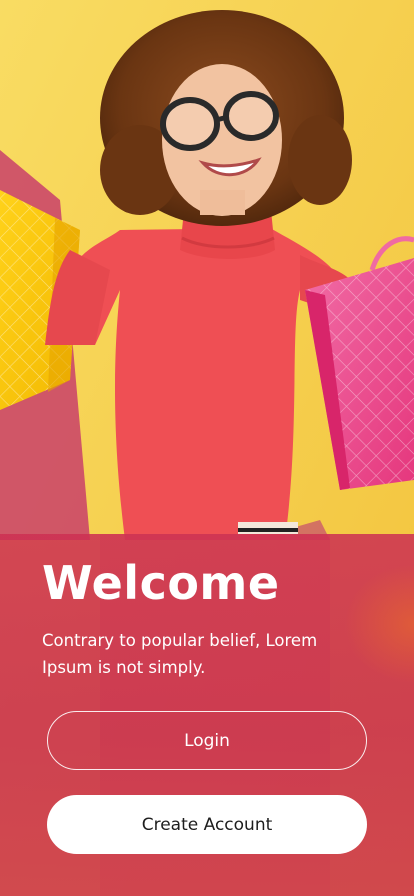  I want to click on create-account-button: Create Account, so click(207, 824).